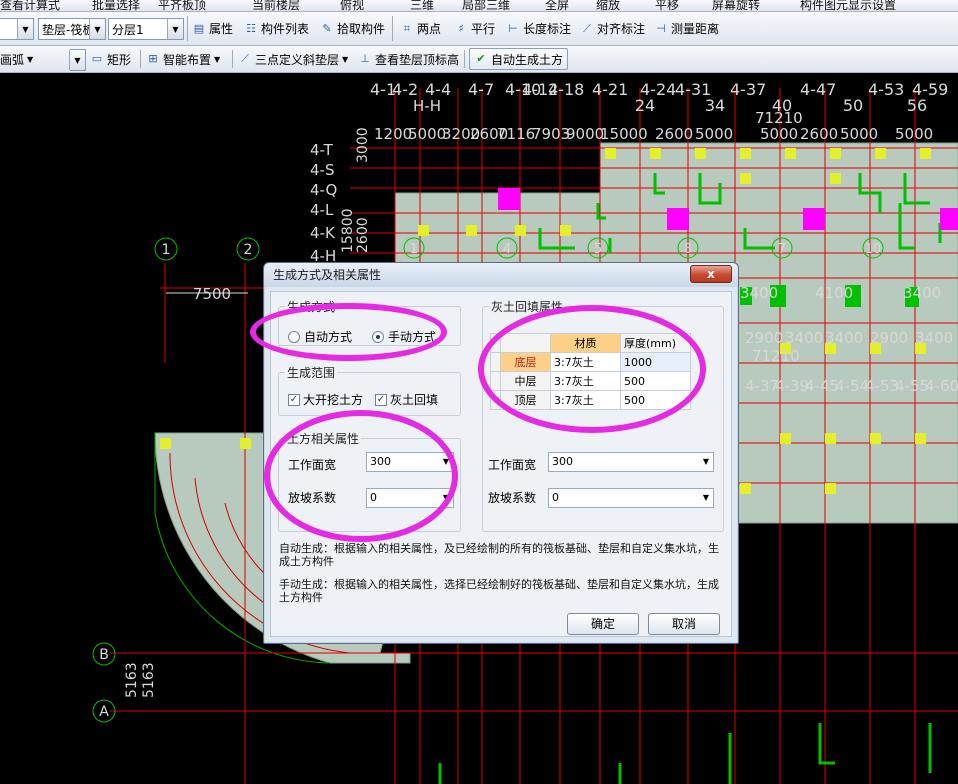  Describe the element at coordinates (212, 294) in the screenshot. I see `dimension-7500: 7500` at that location.